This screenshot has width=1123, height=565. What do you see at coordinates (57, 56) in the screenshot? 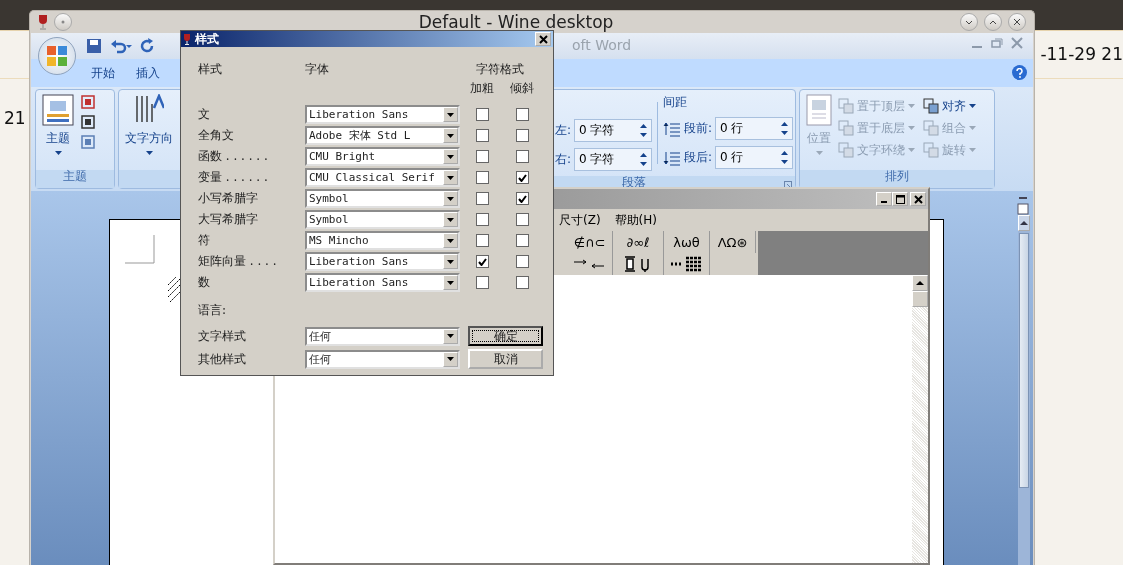
I see `office-button` at bounding box center [57, 56].